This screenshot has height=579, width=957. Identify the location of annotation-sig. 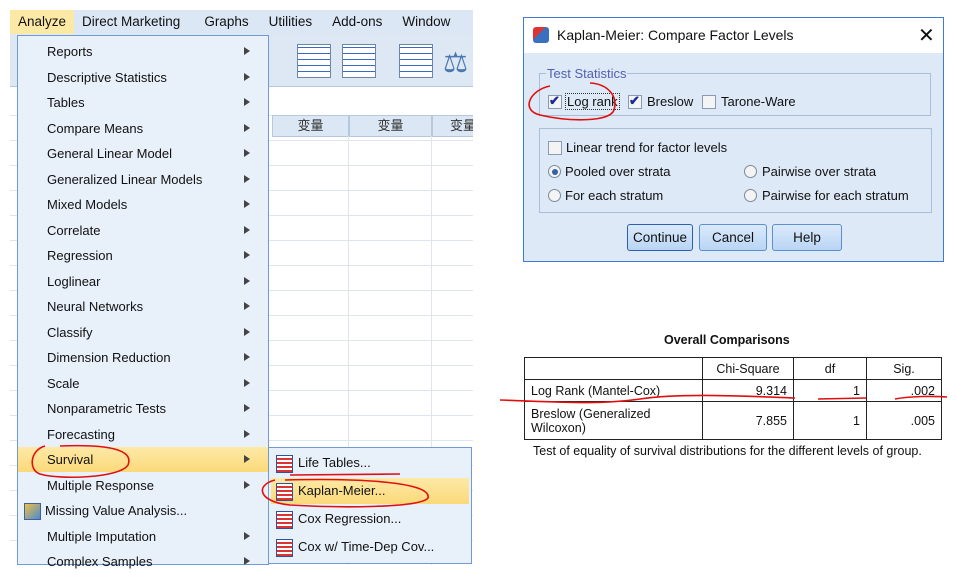
(921, 397).